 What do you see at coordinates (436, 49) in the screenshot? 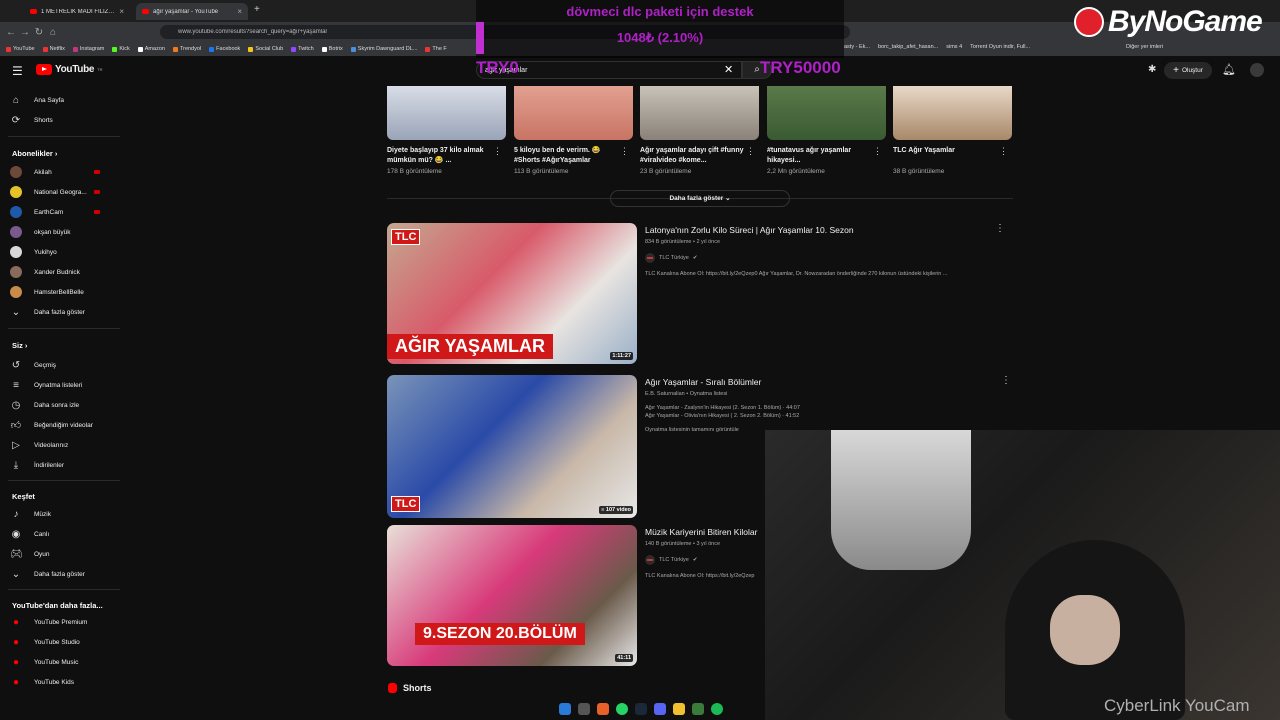
I see `bookmark: The F` at bounding box center [436, 49].